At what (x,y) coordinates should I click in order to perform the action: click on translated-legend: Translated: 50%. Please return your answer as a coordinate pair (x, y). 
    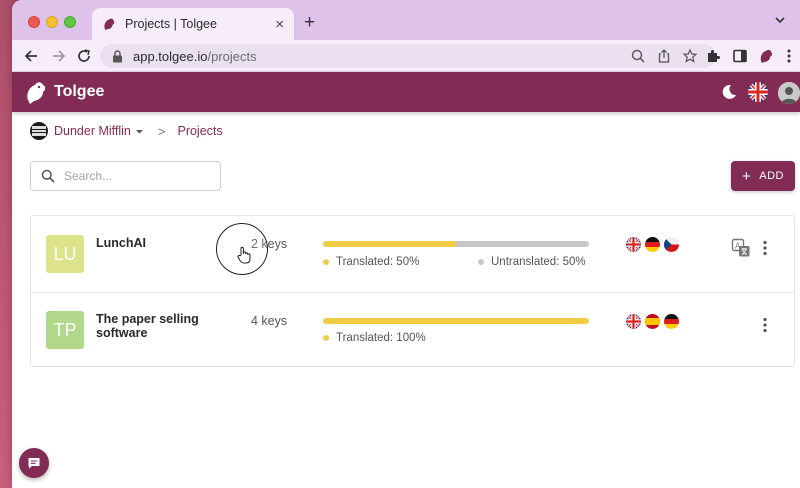
    Looking at the image, I should click on (371, 262).